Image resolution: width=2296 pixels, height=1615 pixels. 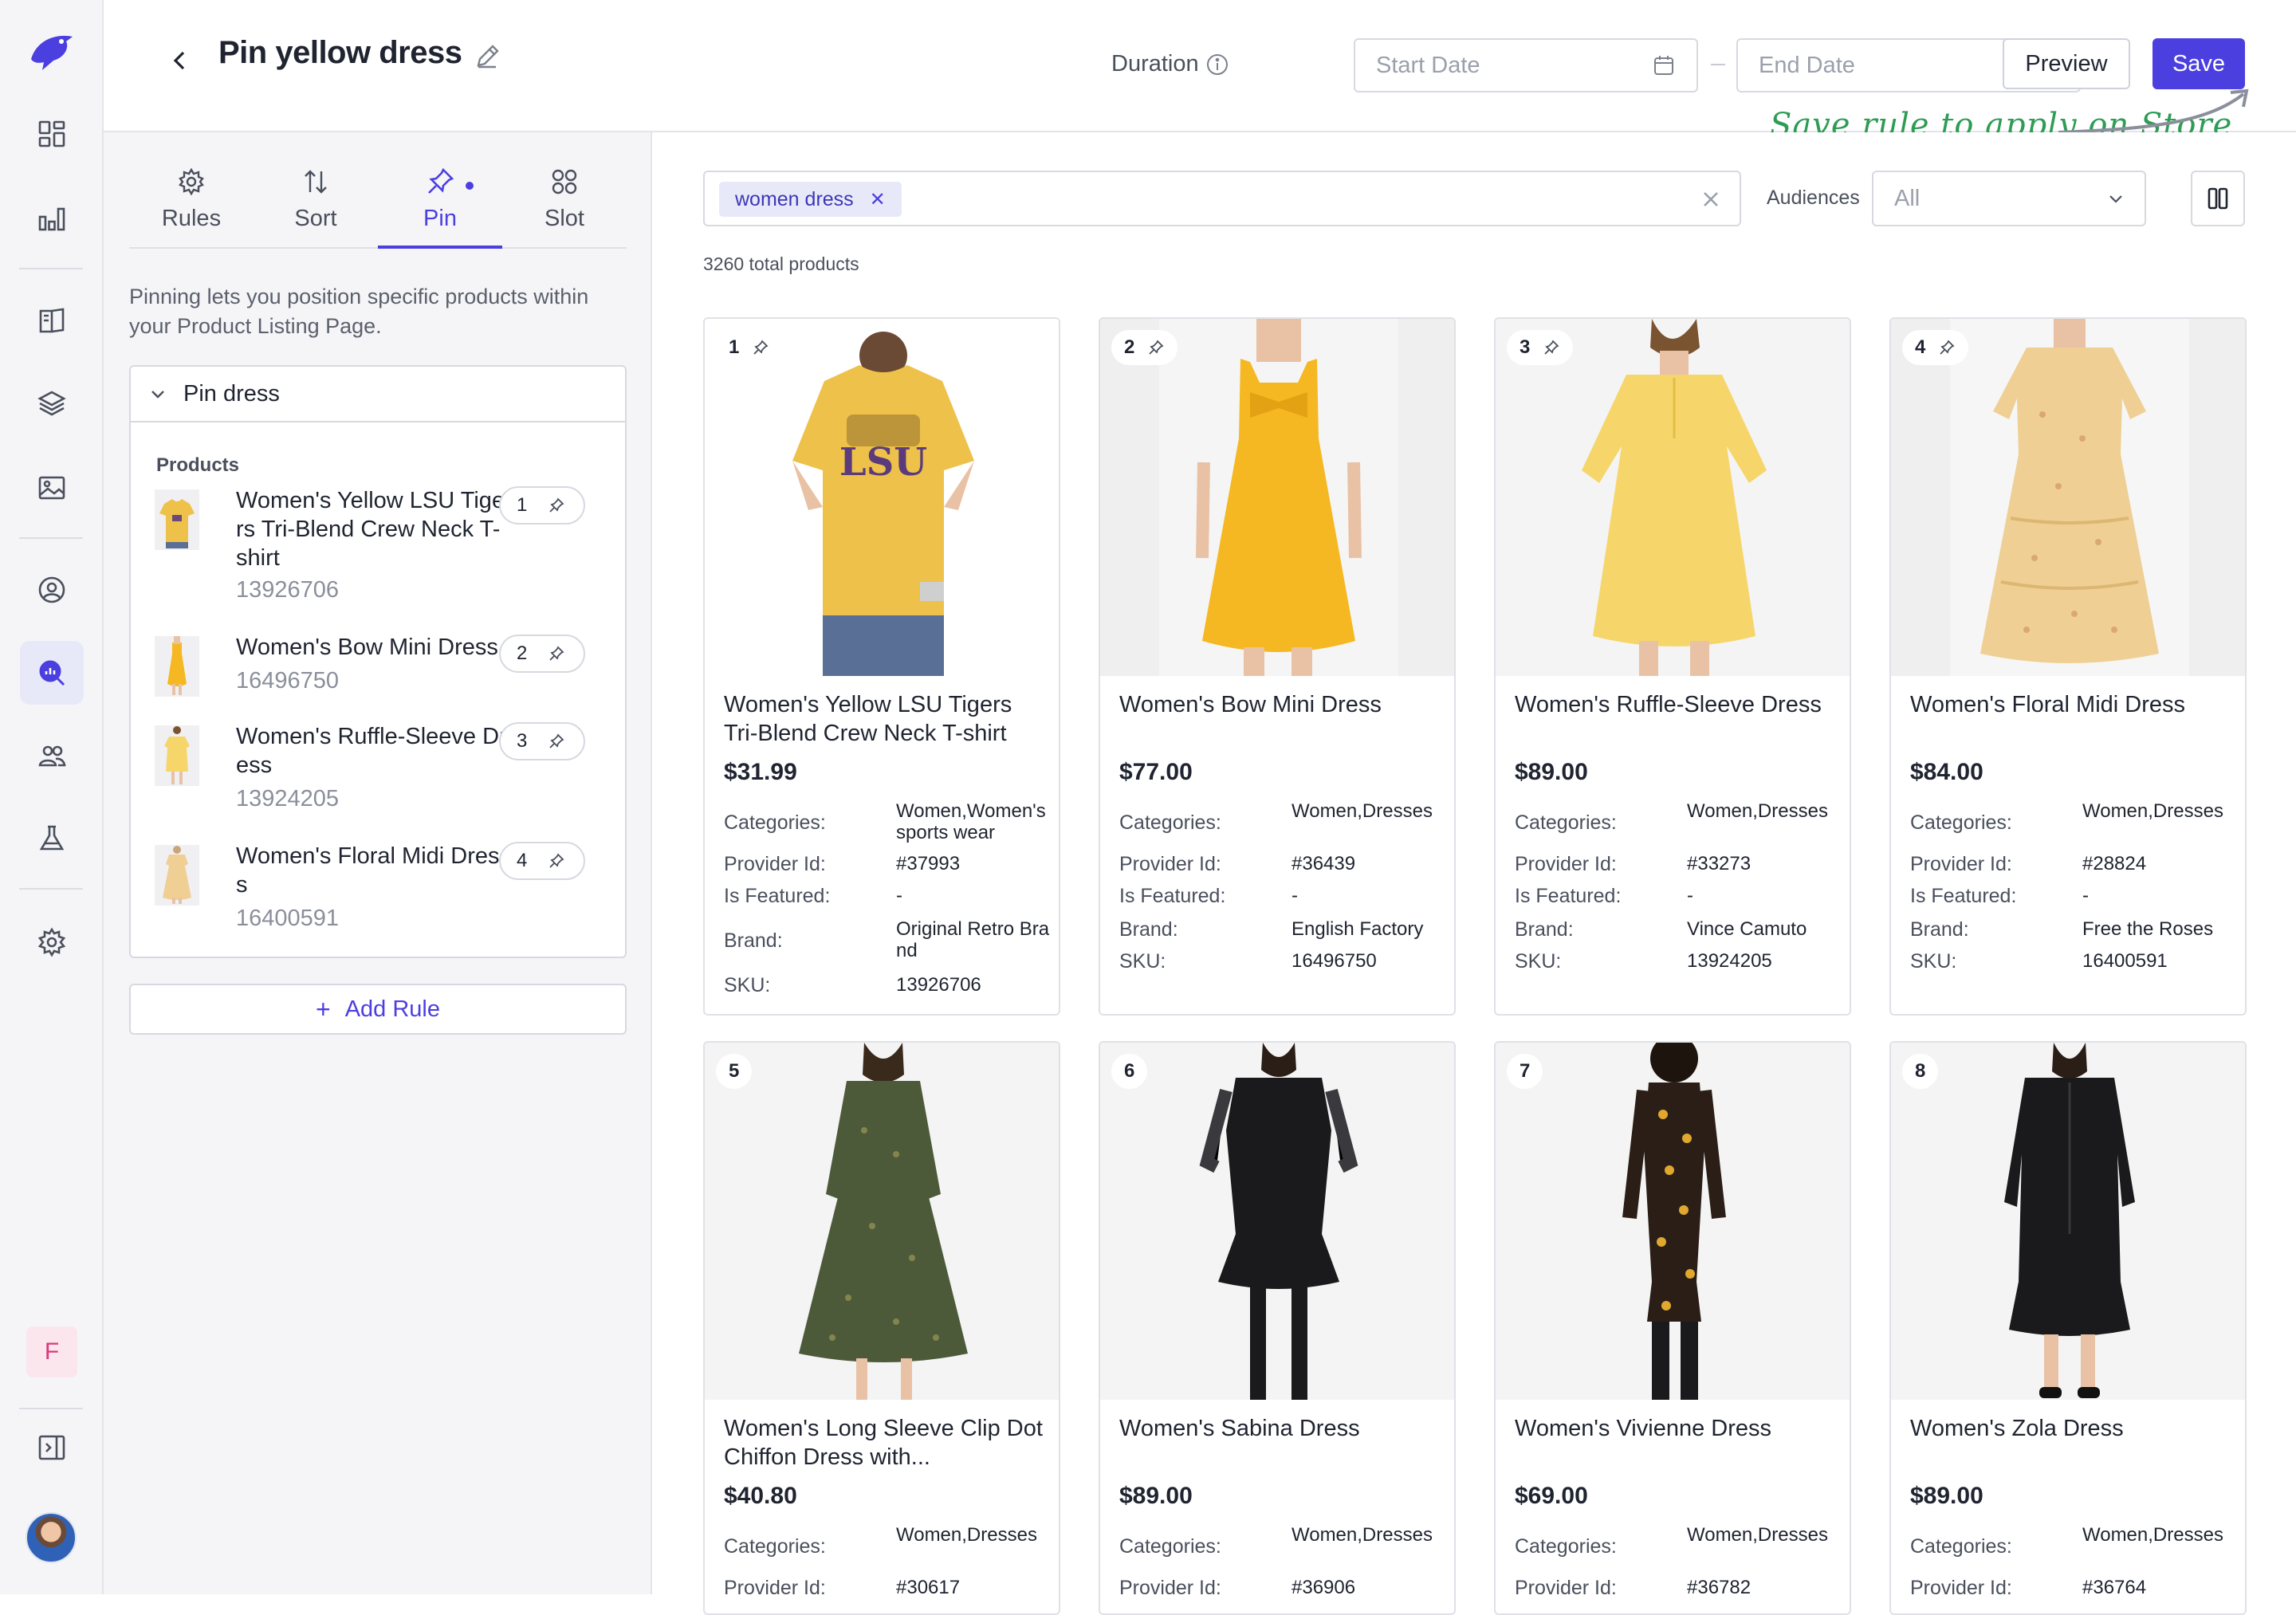 What do you see at coordinates (288, 681) in the screenshot?
I see `pinned-product-id: 16496750` at bounding box center [288, 681].